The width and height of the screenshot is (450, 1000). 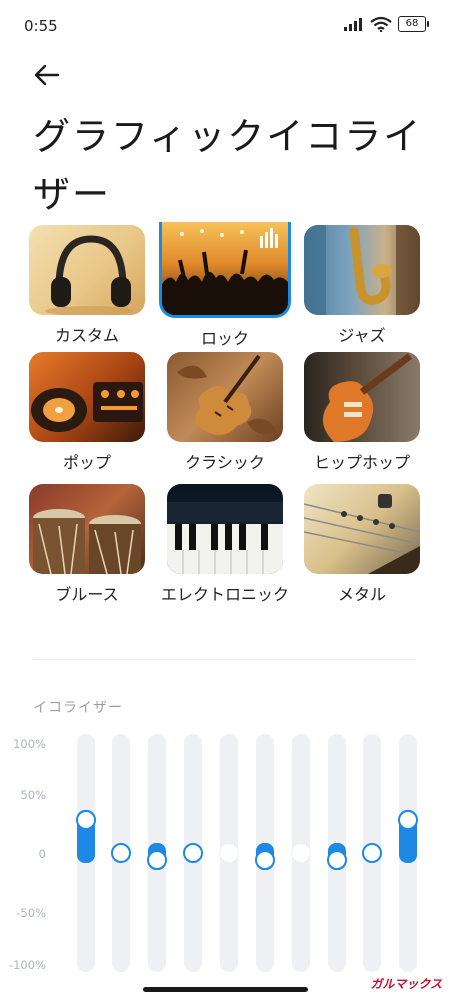 I want to click on status-time: 0:55, so click(x=41, y=26).